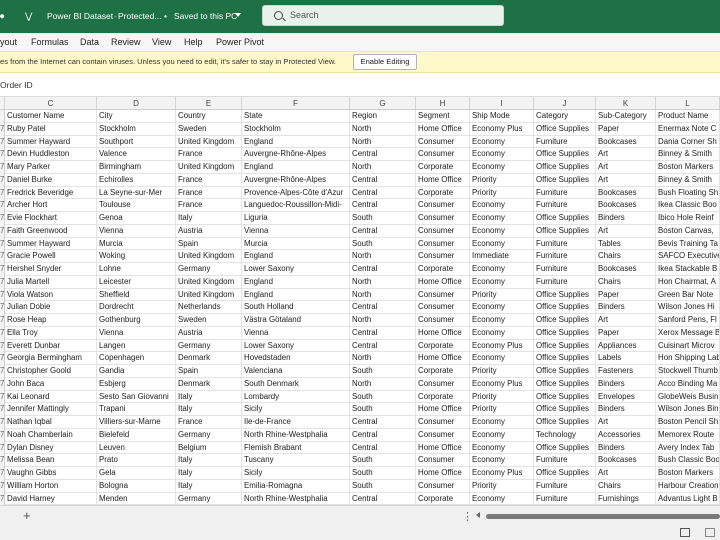  Describe the element at coordinates (688, 473) in the screenshot. I see `cell: Boston Markers` at that location.